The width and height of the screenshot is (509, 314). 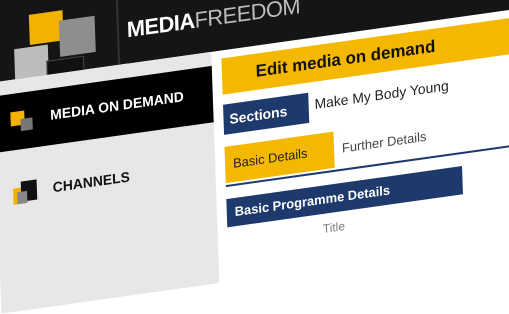 What do you see at coordinates (381, 94) in the screenshot?
I see `sections-value: Make My Body Young` at bounding box center [381, 94].